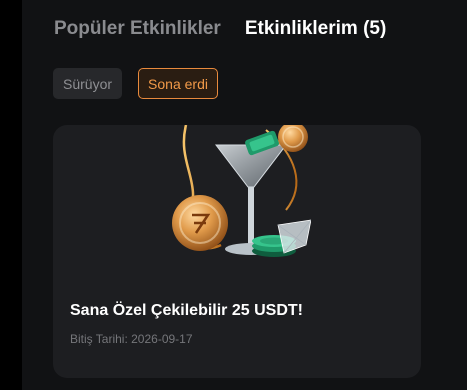 Image resolution: width=467 pixels, height=390 pixels. Describe the element at coordinates (178, 83) in the screenshot. I see `filter-ended: Sona erdi` at that location.